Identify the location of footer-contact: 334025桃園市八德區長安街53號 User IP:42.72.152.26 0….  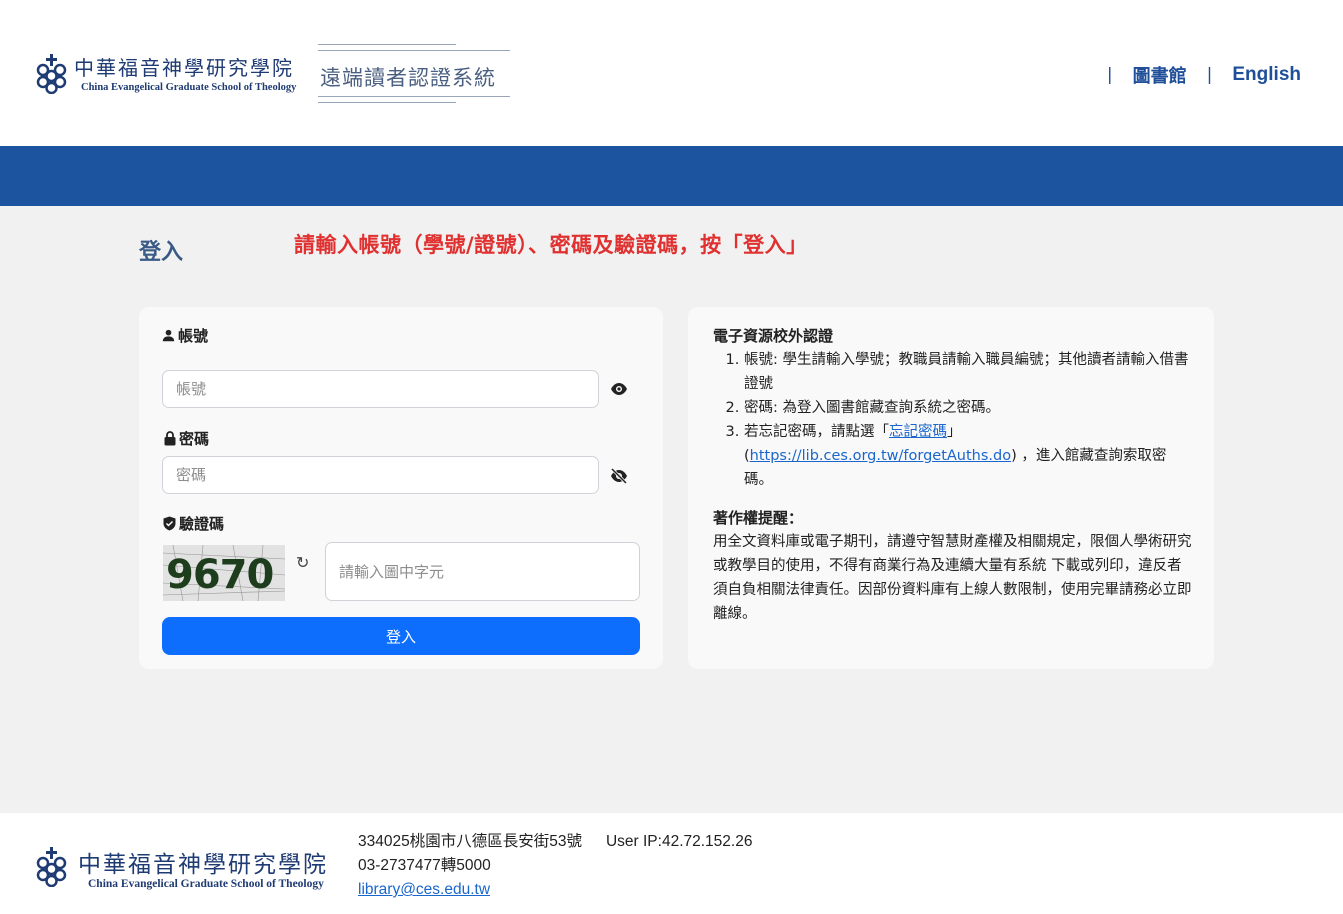
(555, 866).